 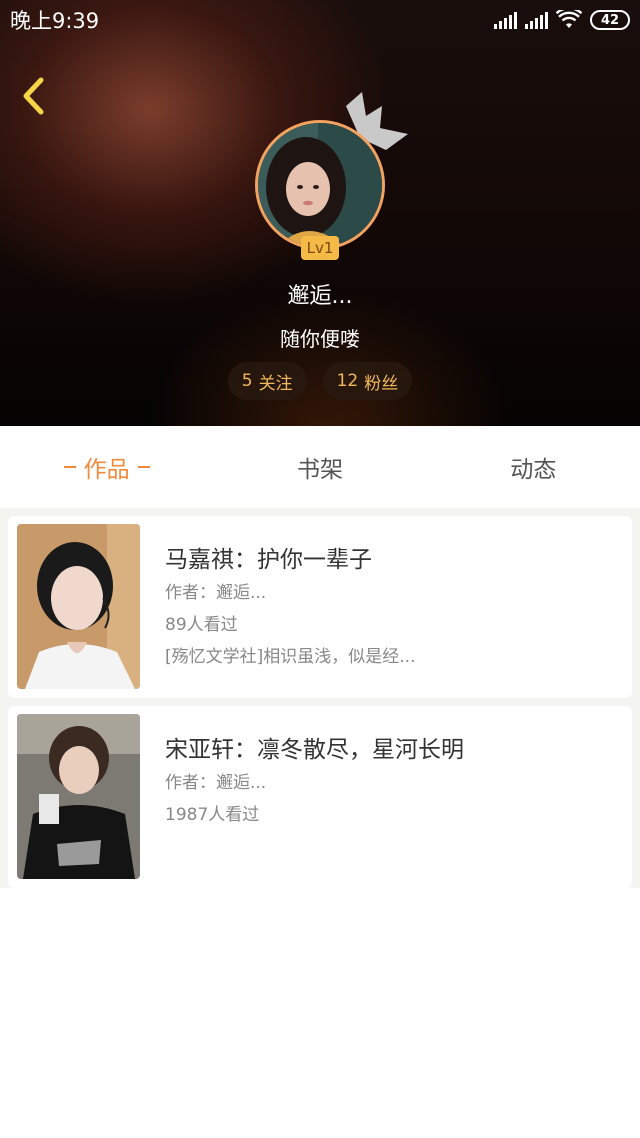 I want to click on work-views: 1987人看过, so click(x=212, y=815).